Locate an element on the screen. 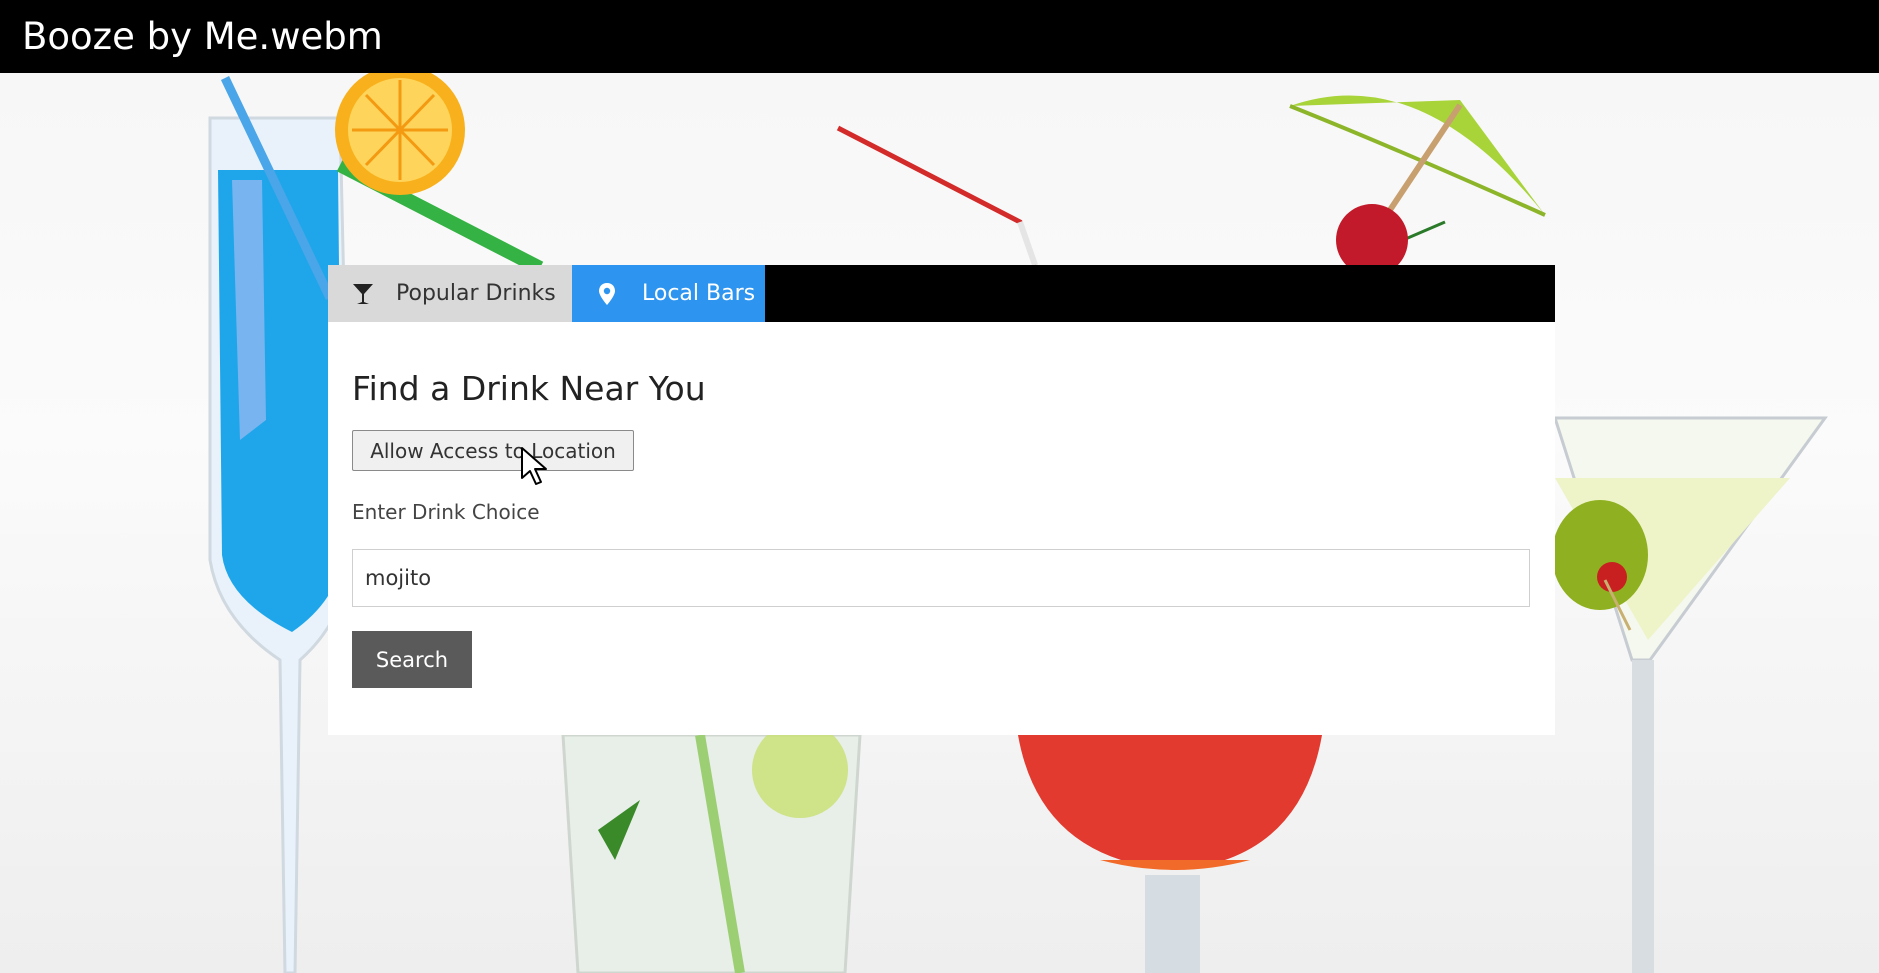 Image resolution: width=1879 pixels, height=973 pixels. tab-local-bars: Local Bars is located at coordinates (668, 293).